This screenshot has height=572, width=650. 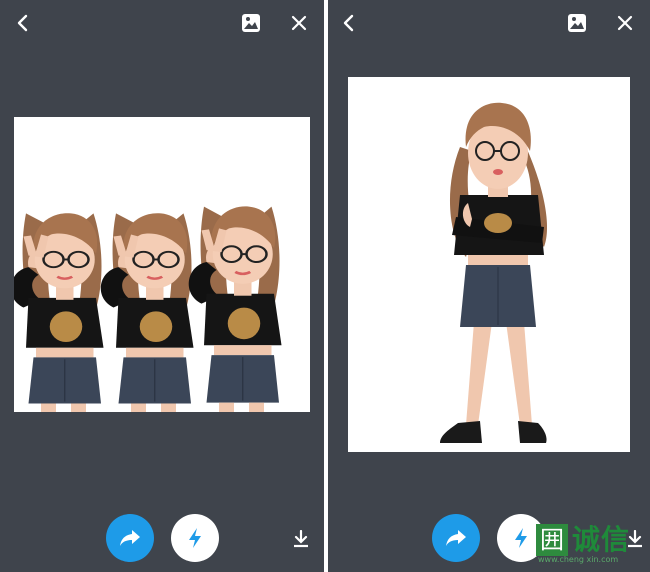 I want to click on watermark: 囲 诚信 www.cheng xin.com, so click(x=590, y=543).